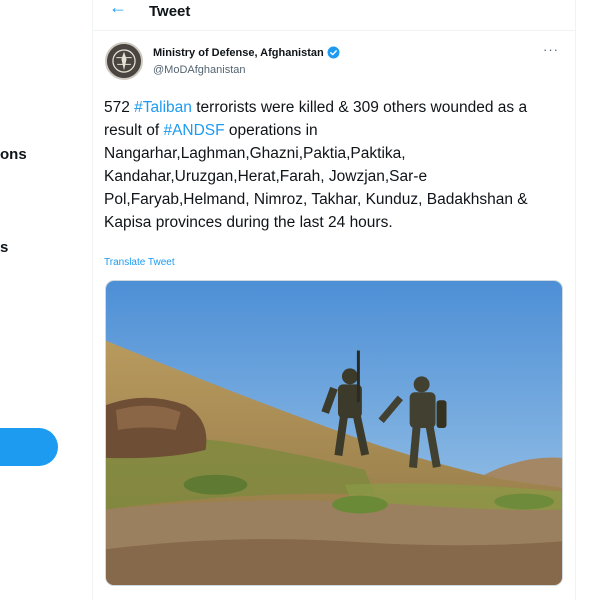 The image size is (600, 600). I want to click on avatar, so click(124, 61).